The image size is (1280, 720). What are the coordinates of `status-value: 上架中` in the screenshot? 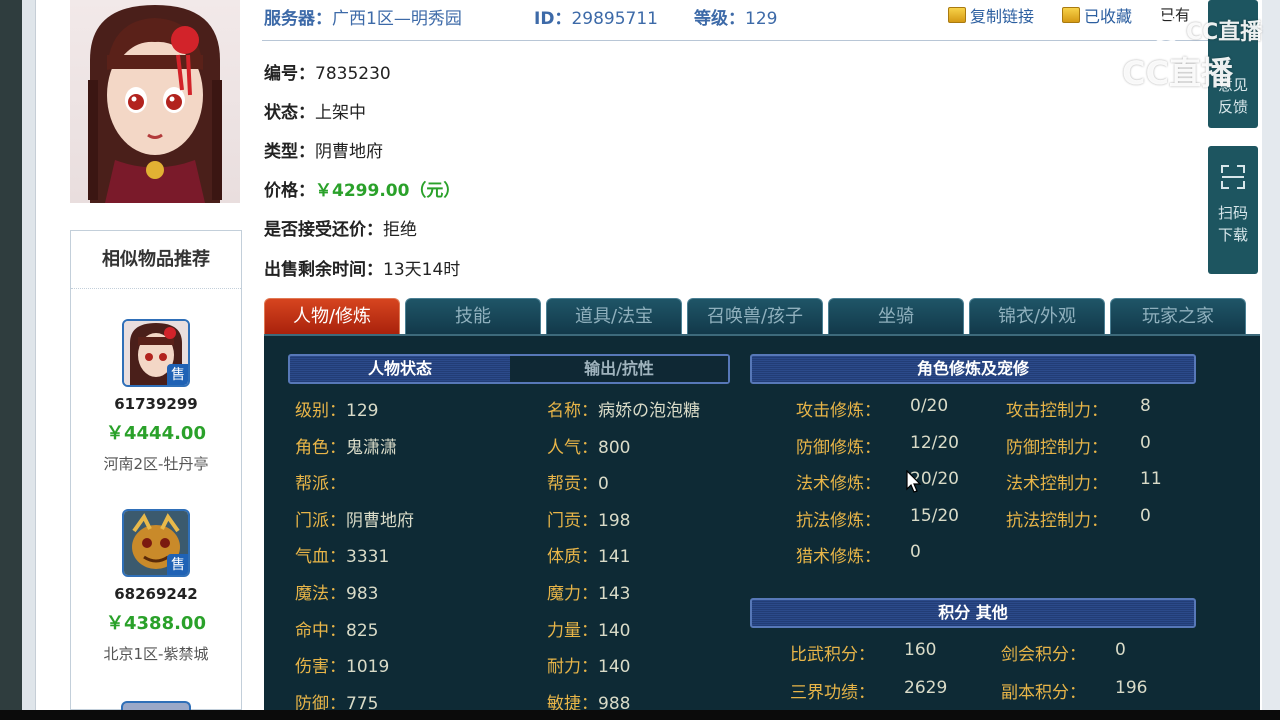 It's located at (340, 113).